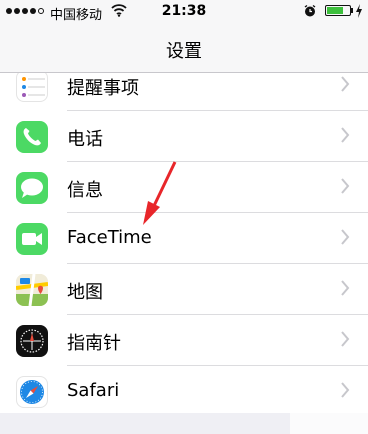 This screenshot has height=434, width=368. I want to click on status-bar: 中国移动 21:38, so click(184, 13).